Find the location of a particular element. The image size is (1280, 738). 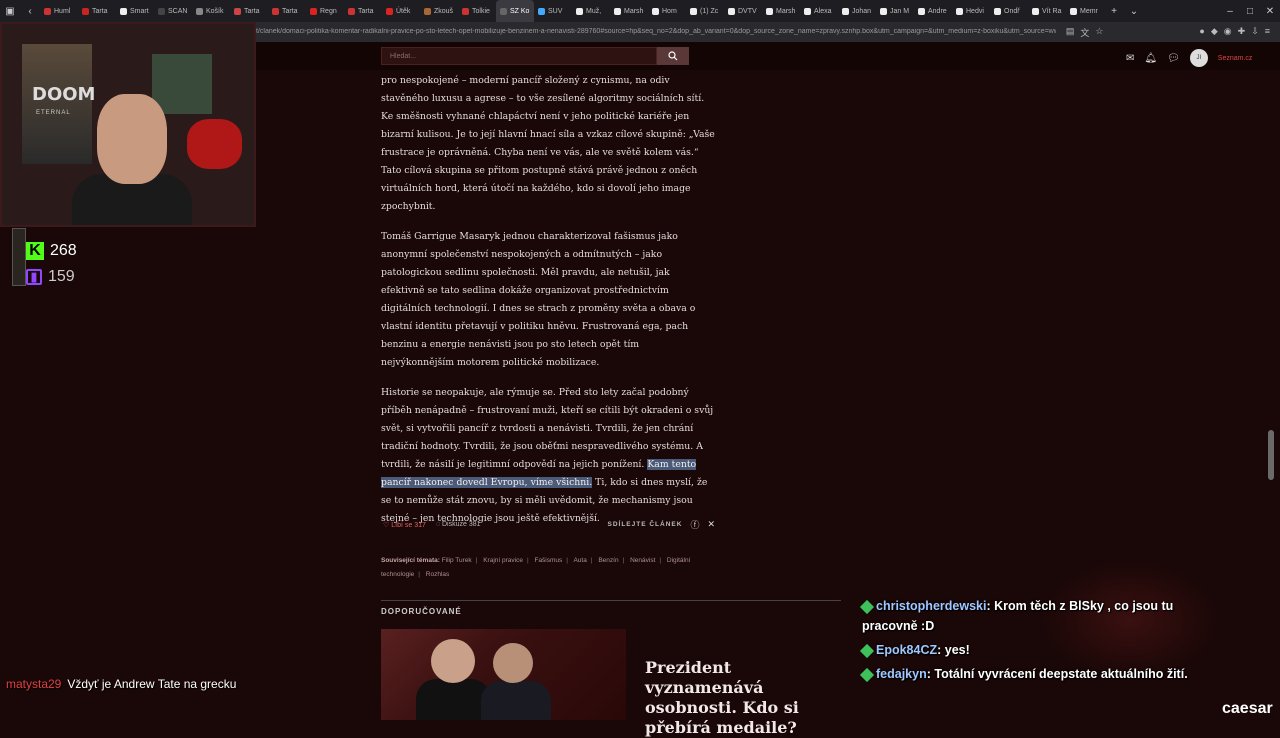

badge-icon is located at coordinates (867, 606).